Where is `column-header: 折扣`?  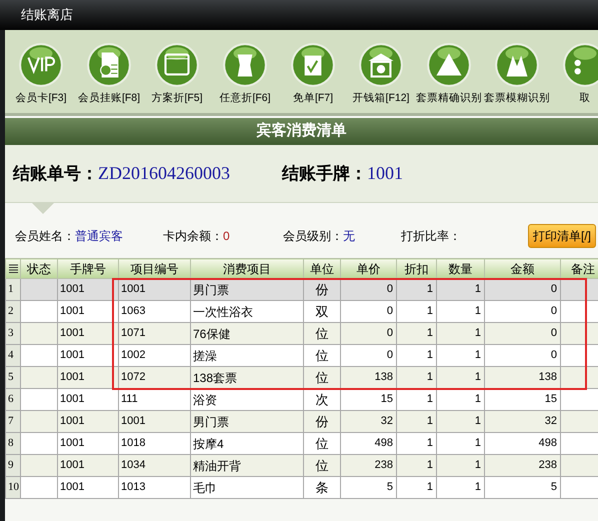
column-header: 折扣 is located at coordinates (416, 268).